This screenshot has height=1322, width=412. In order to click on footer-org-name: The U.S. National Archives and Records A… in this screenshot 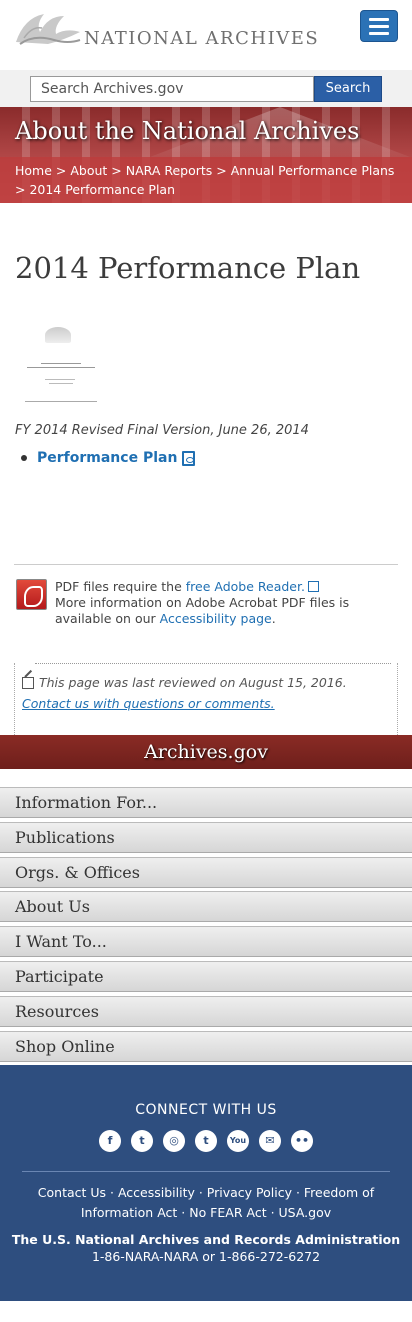, I will do `click(206, 1240)`.